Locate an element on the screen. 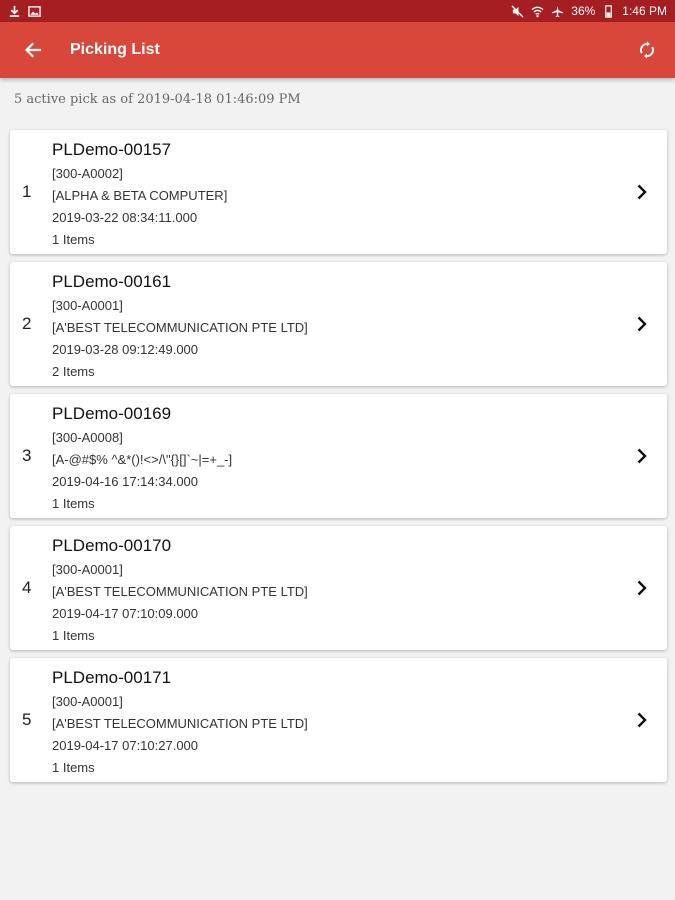  pick-index: 3 is located at coordinates (27, 455).